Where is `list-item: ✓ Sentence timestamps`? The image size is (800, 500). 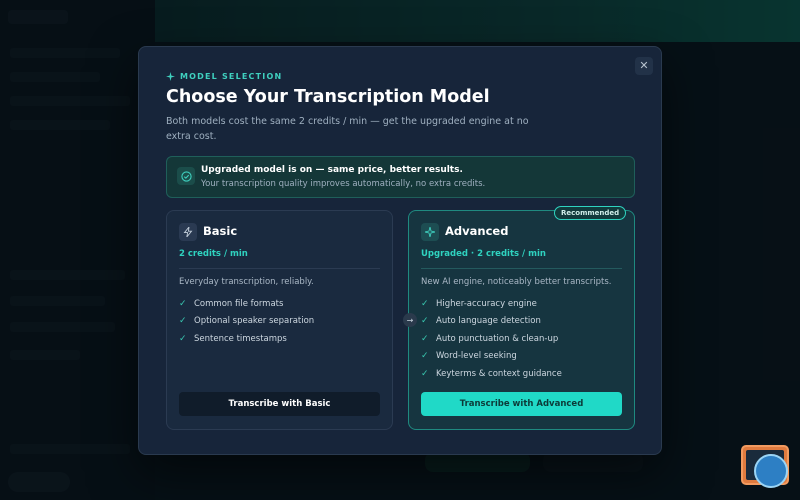
list-item: ✓ Sentence timestamps is located at coordinates (233, 338).